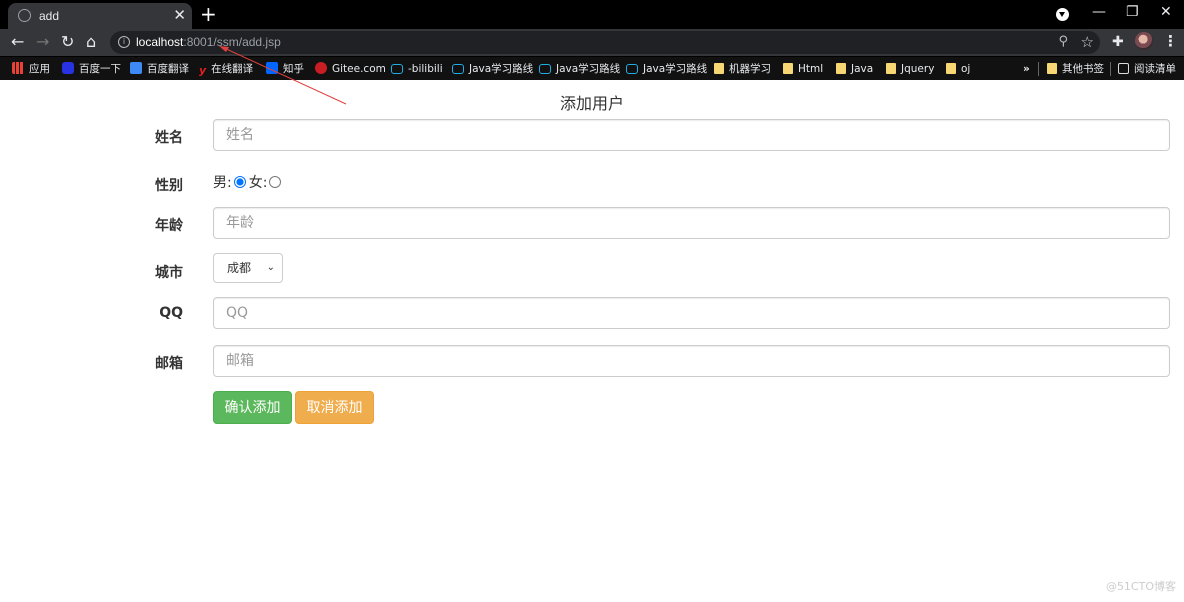 The height and width of the screenshot is (602, 1184). What do you see at coordinates (958, 69) in the screenshot?
I see `bookmark-folder-oj: oj` at bounding box center [958, 69].